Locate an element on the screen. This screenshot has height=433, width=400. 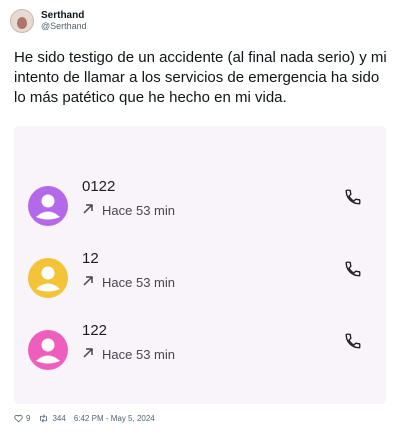
tweet-header: Serthand @Serthand is located at coordinates (48, 21).